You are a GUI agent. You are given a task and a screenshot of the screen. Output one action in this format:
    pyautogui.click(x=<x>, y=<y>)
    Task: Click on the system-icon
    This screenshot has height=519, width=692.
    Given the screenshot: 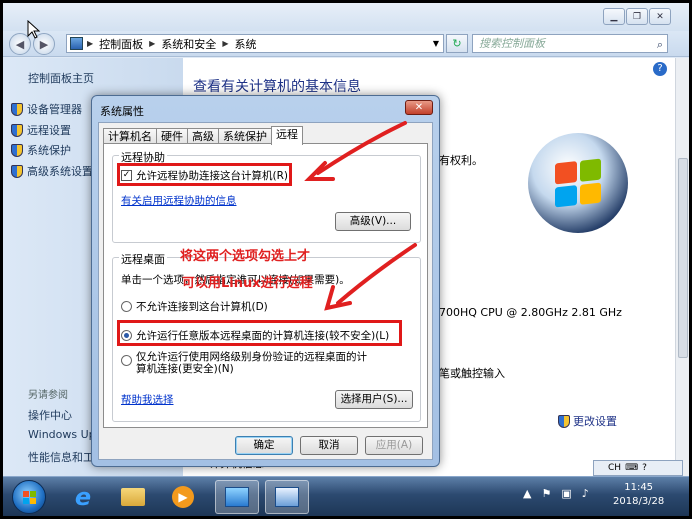 What is the action you would take?
    pyautogui.click(x=287, y=497)
    